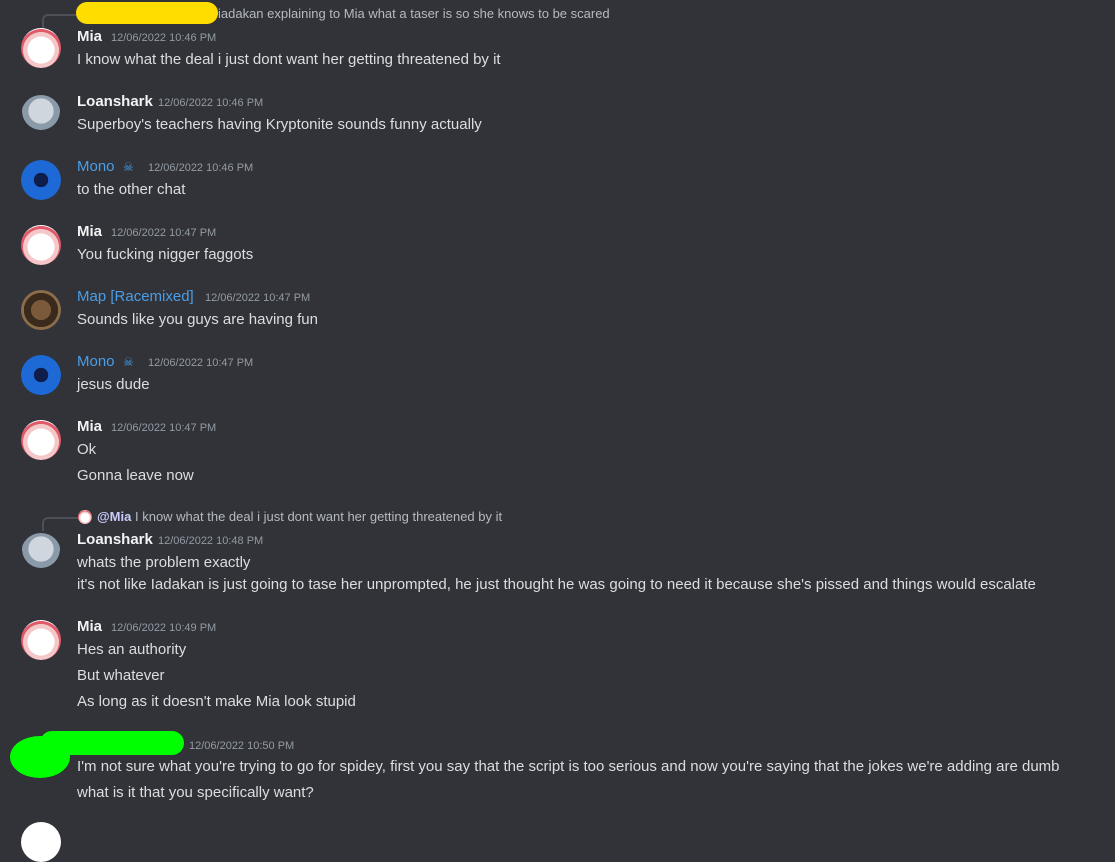 Image resolution: width=1115 pixels, height=862 pixels. Describe the element at coordinates (121, 675) in the screenshot. I see `message-text: But whatever` at that location.